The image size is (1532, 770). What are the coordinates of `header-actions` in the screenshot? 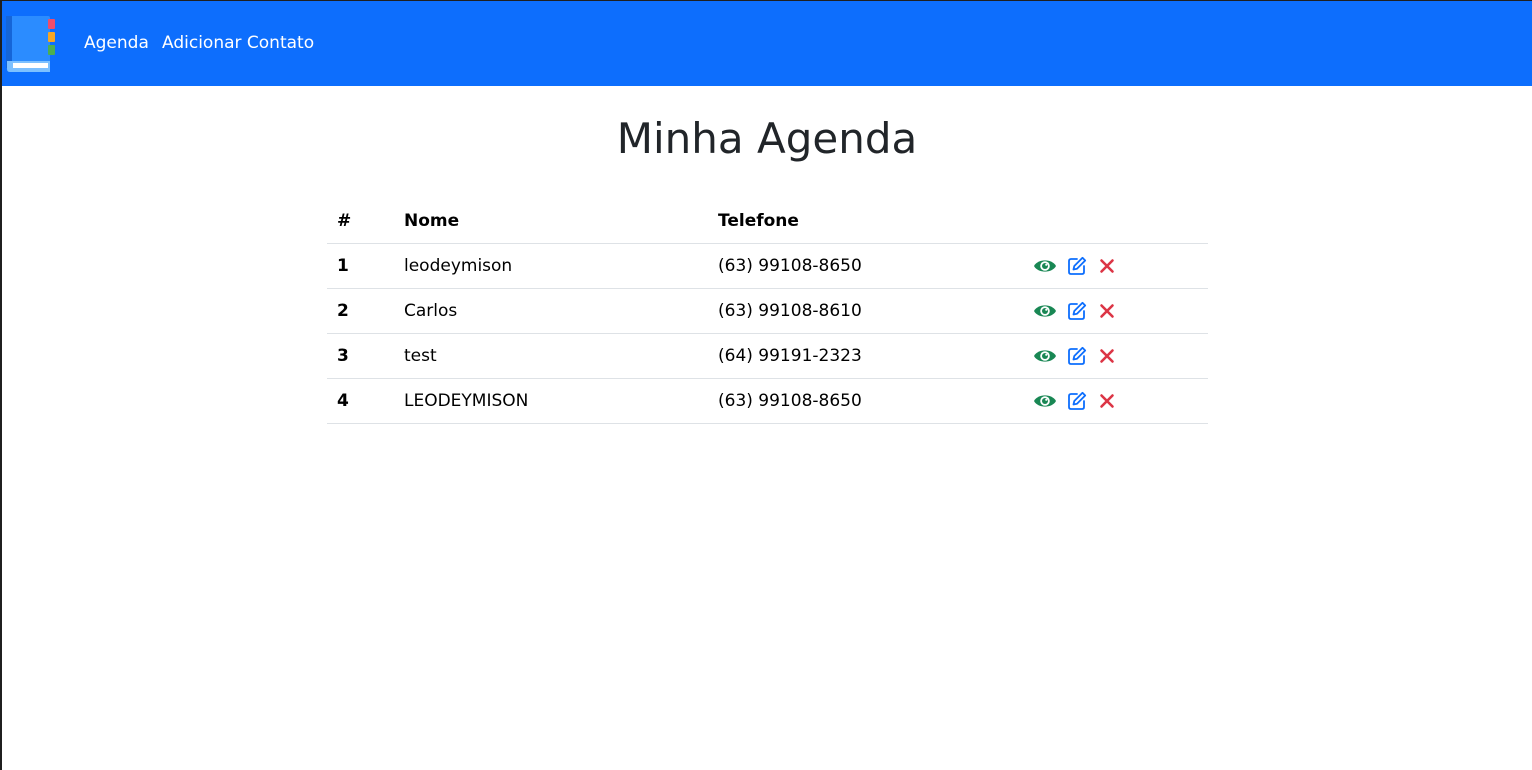 It's located at (1113, 221).